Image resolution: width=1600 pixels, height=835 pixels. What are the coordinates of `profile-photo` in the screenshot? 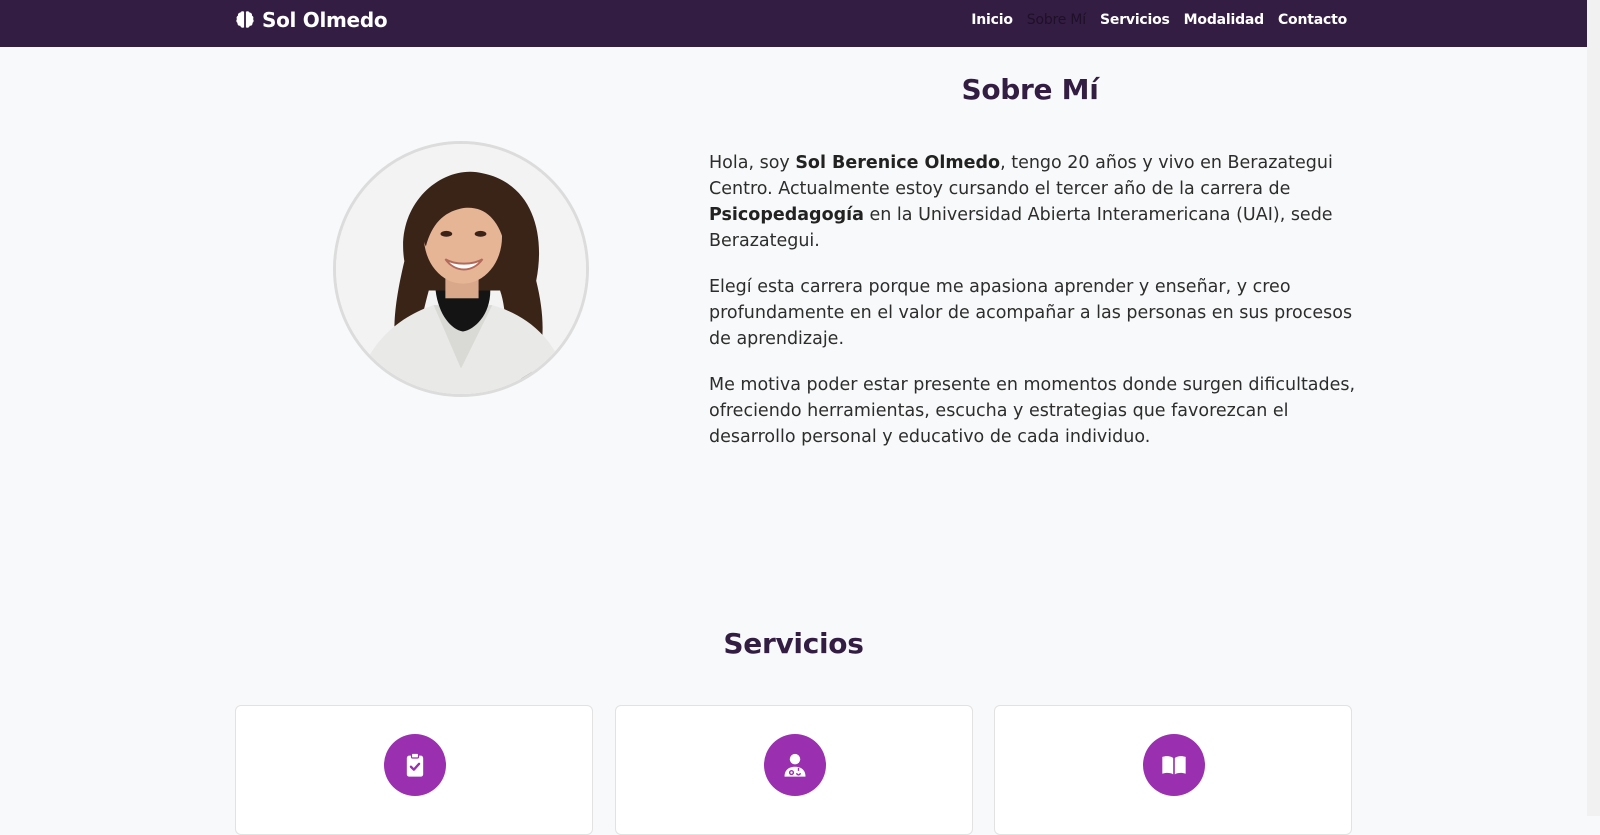 It's located at (461, 269).